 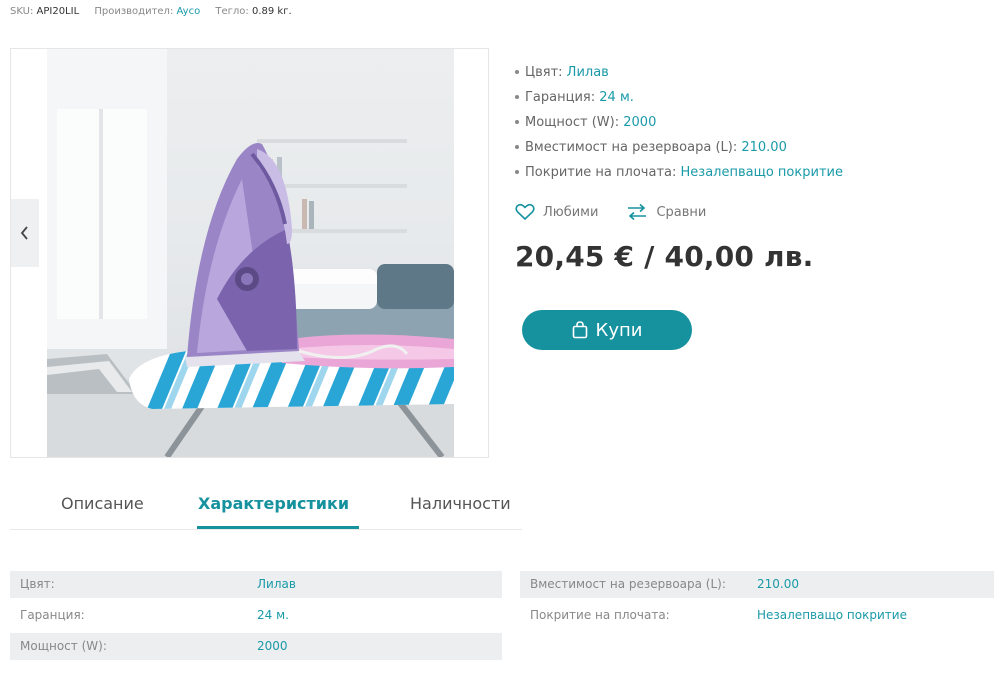 I want to click on table-row-label: Вместимост на резервоара (L):, so click(x=628, y=584).